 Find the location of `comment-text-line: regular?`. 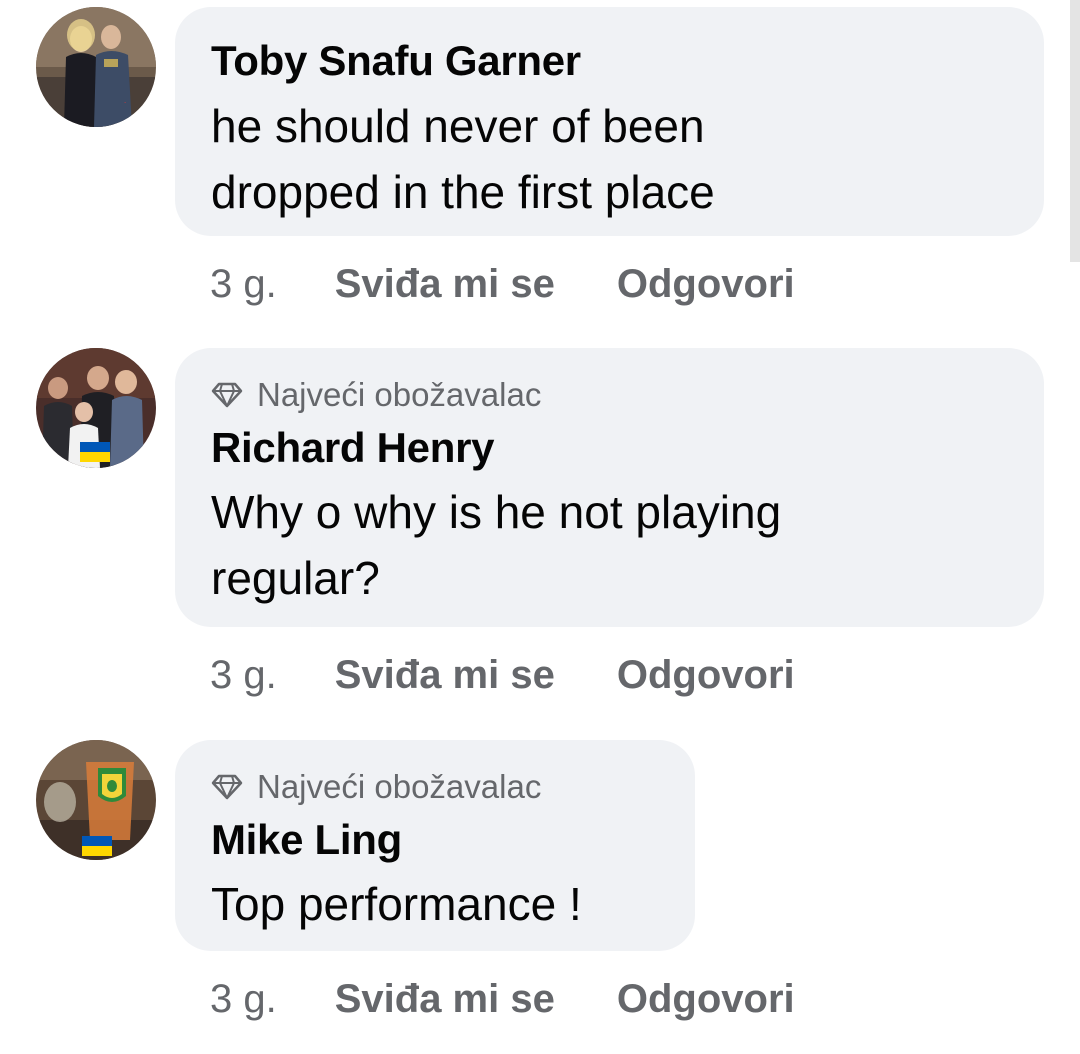

comment-text-line: regular? is located at coordinates (295, 578).